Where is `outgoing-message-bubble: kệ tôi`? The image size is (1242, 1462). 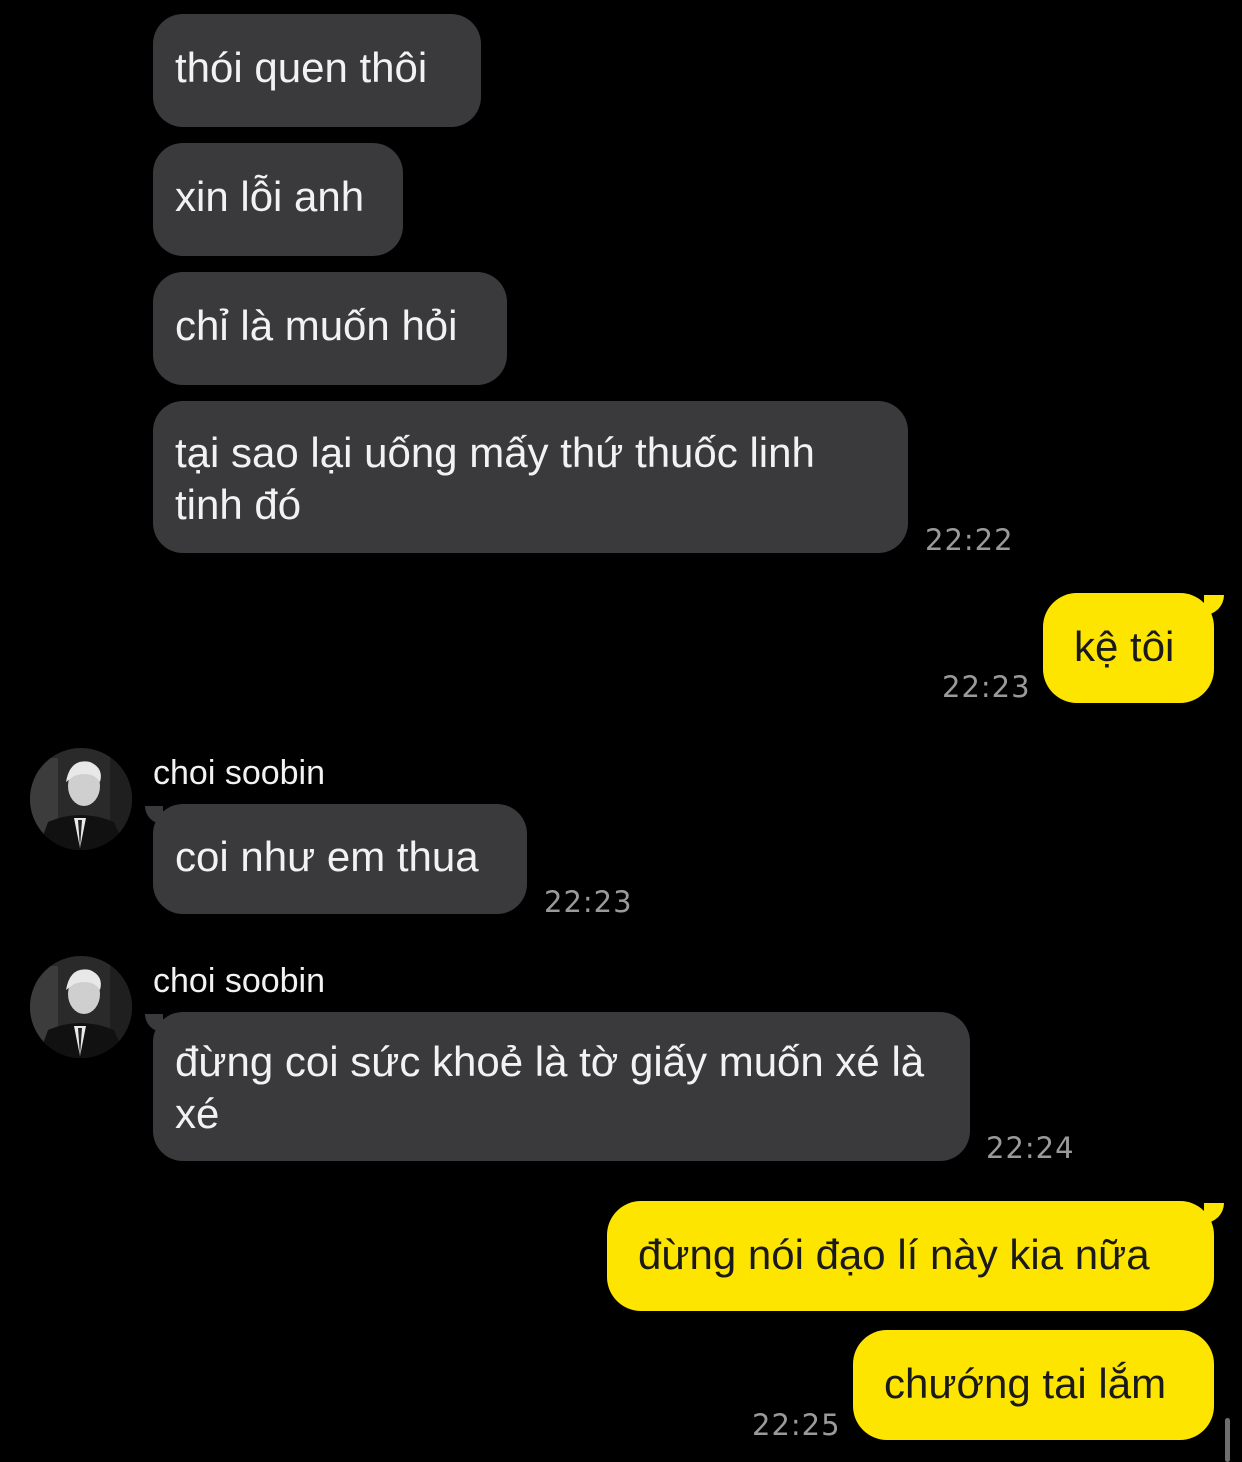
outgoing-message-bubble: kệ tôi is located at coordinates (1128, 648).